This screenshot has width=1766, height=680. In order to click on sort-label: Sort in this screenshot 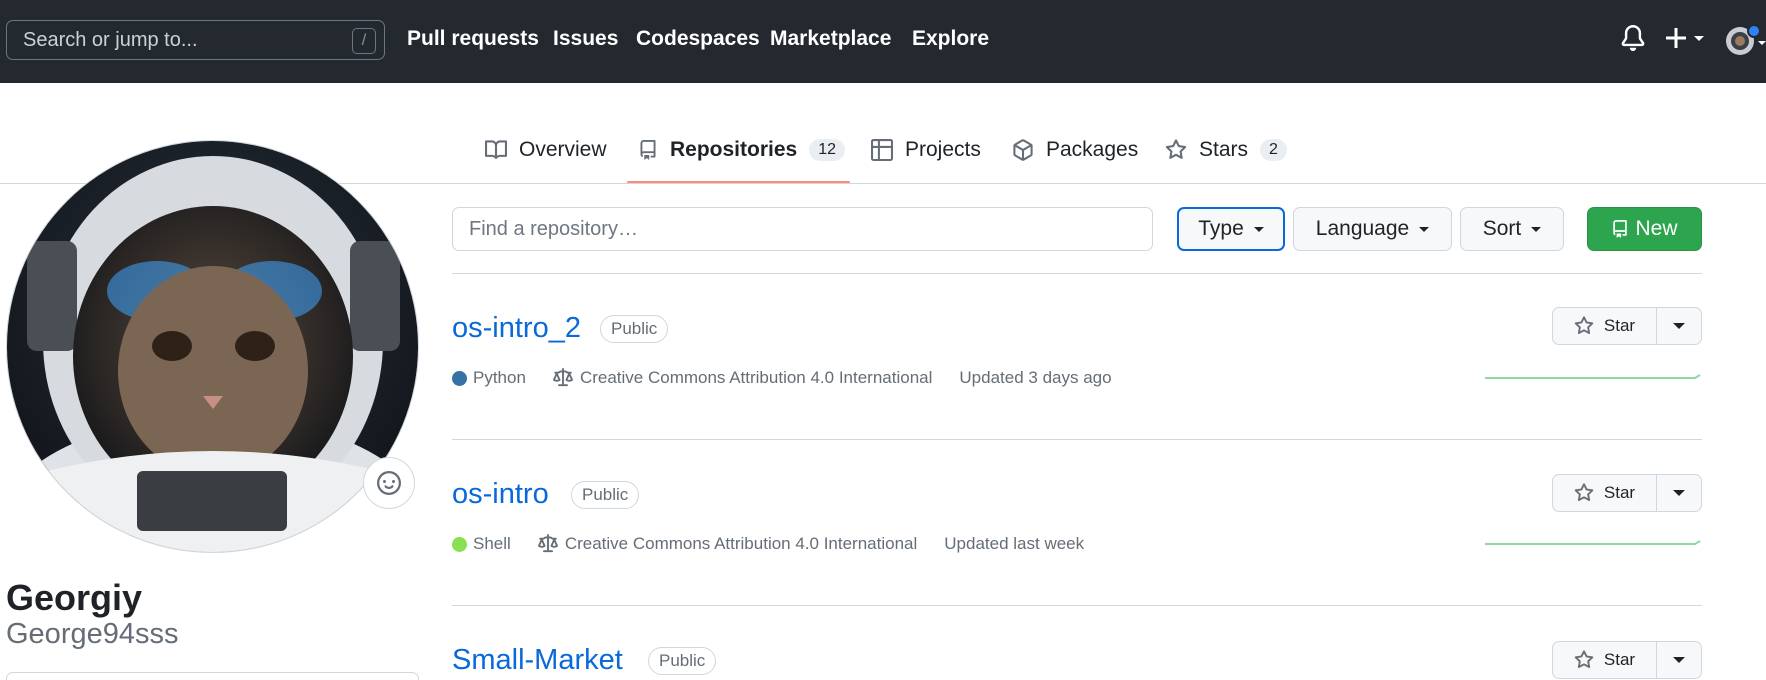, I will do `click(1502, 228)`.